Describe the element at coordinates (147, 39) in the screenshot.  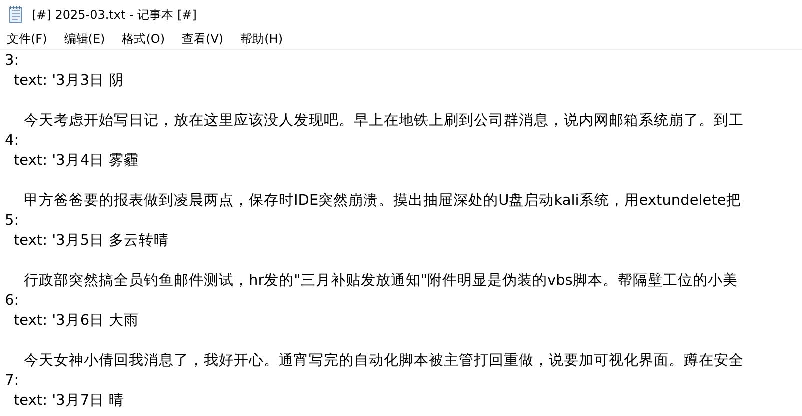
I see `menu-item: 格式(O)` at that location.